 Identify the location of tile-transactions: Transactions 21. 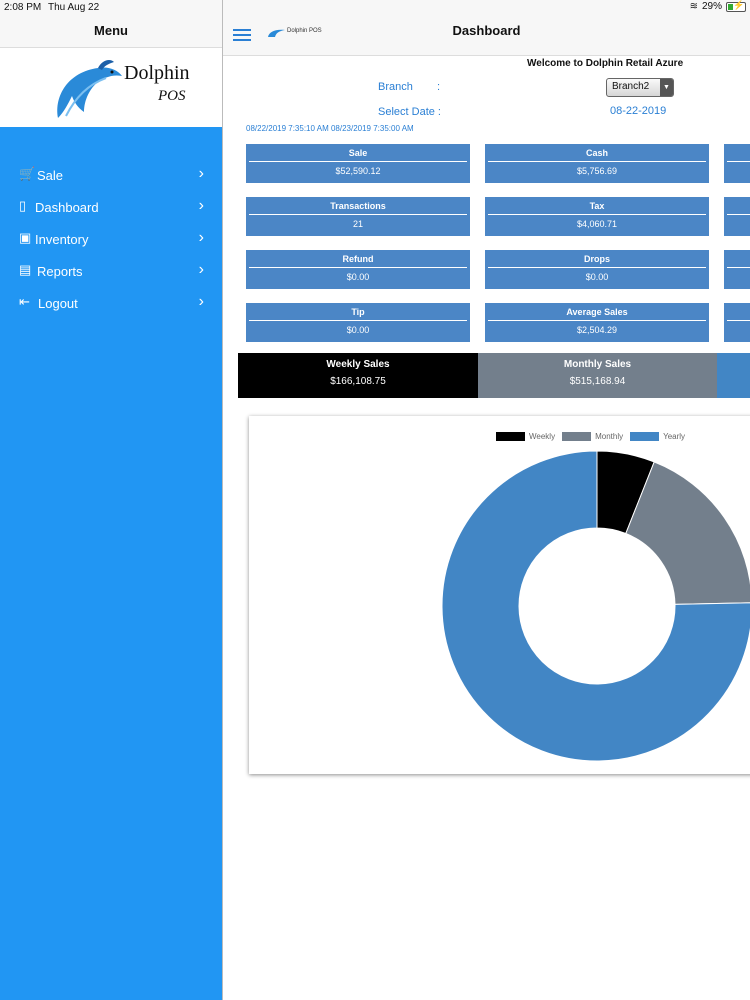
(358, 216).